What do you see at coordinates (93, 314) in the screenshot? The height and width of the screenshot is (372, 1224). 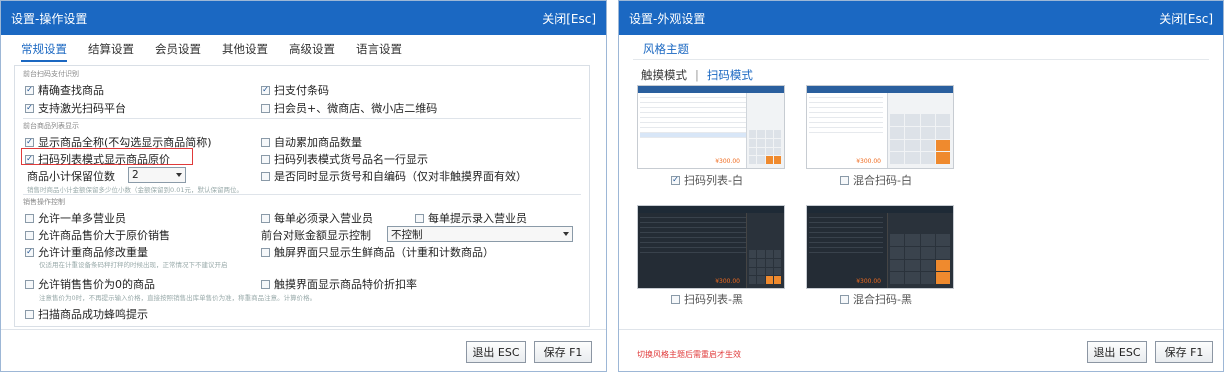 I see `option-label: 扫描商品成功蜂鸣提示` at bounding box center [93, 314].